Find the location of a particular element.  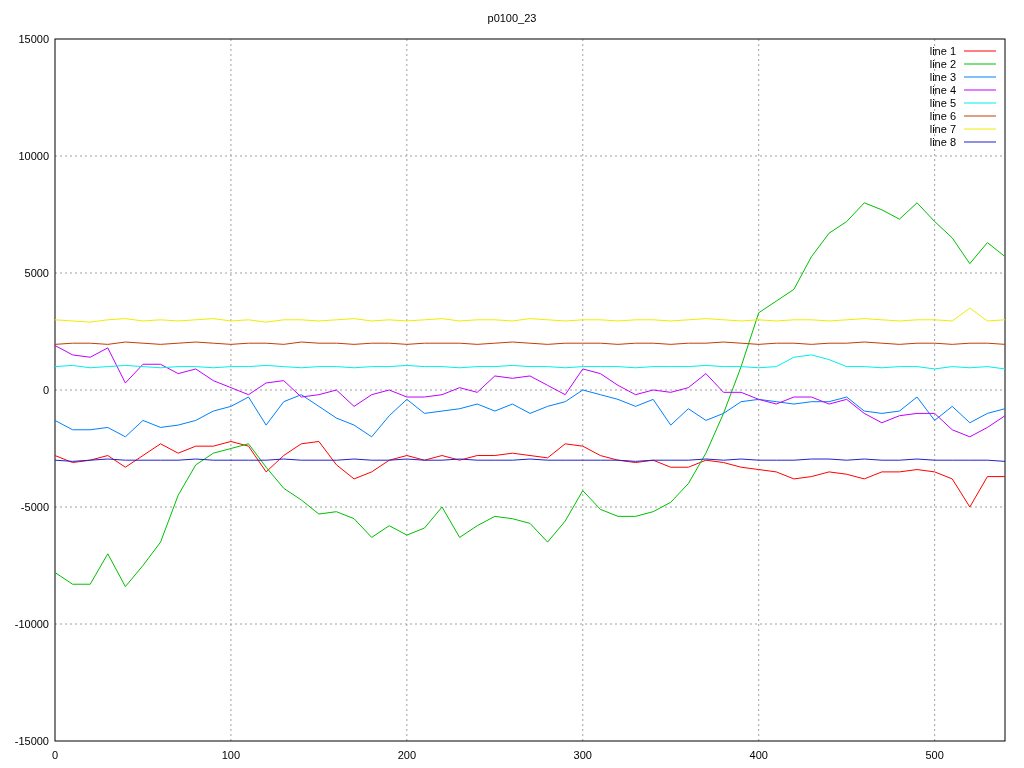

y-tick-label: -10000 is located at coordinates (31, 624).